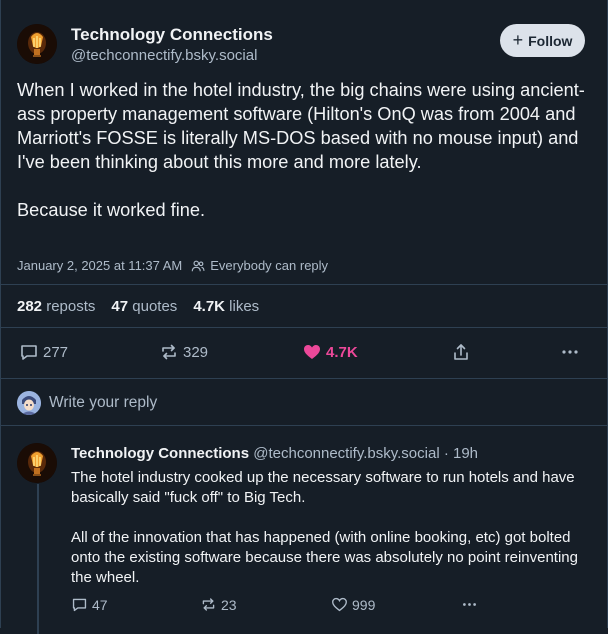 Image resolution: width=608 pixels, height=634 pixels. What do you see at coordinates (29, 403) in the screenshot?
I see `current-user-avatar` at bounding box center [29, 403].